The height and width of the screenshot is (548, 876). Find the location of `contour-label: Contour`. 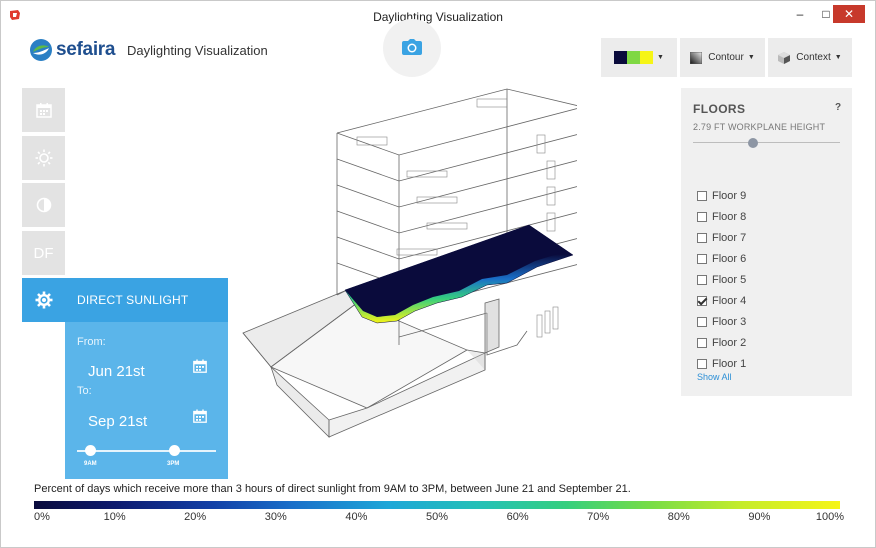

contour-label: Contour is located at coordinates (726, 57).